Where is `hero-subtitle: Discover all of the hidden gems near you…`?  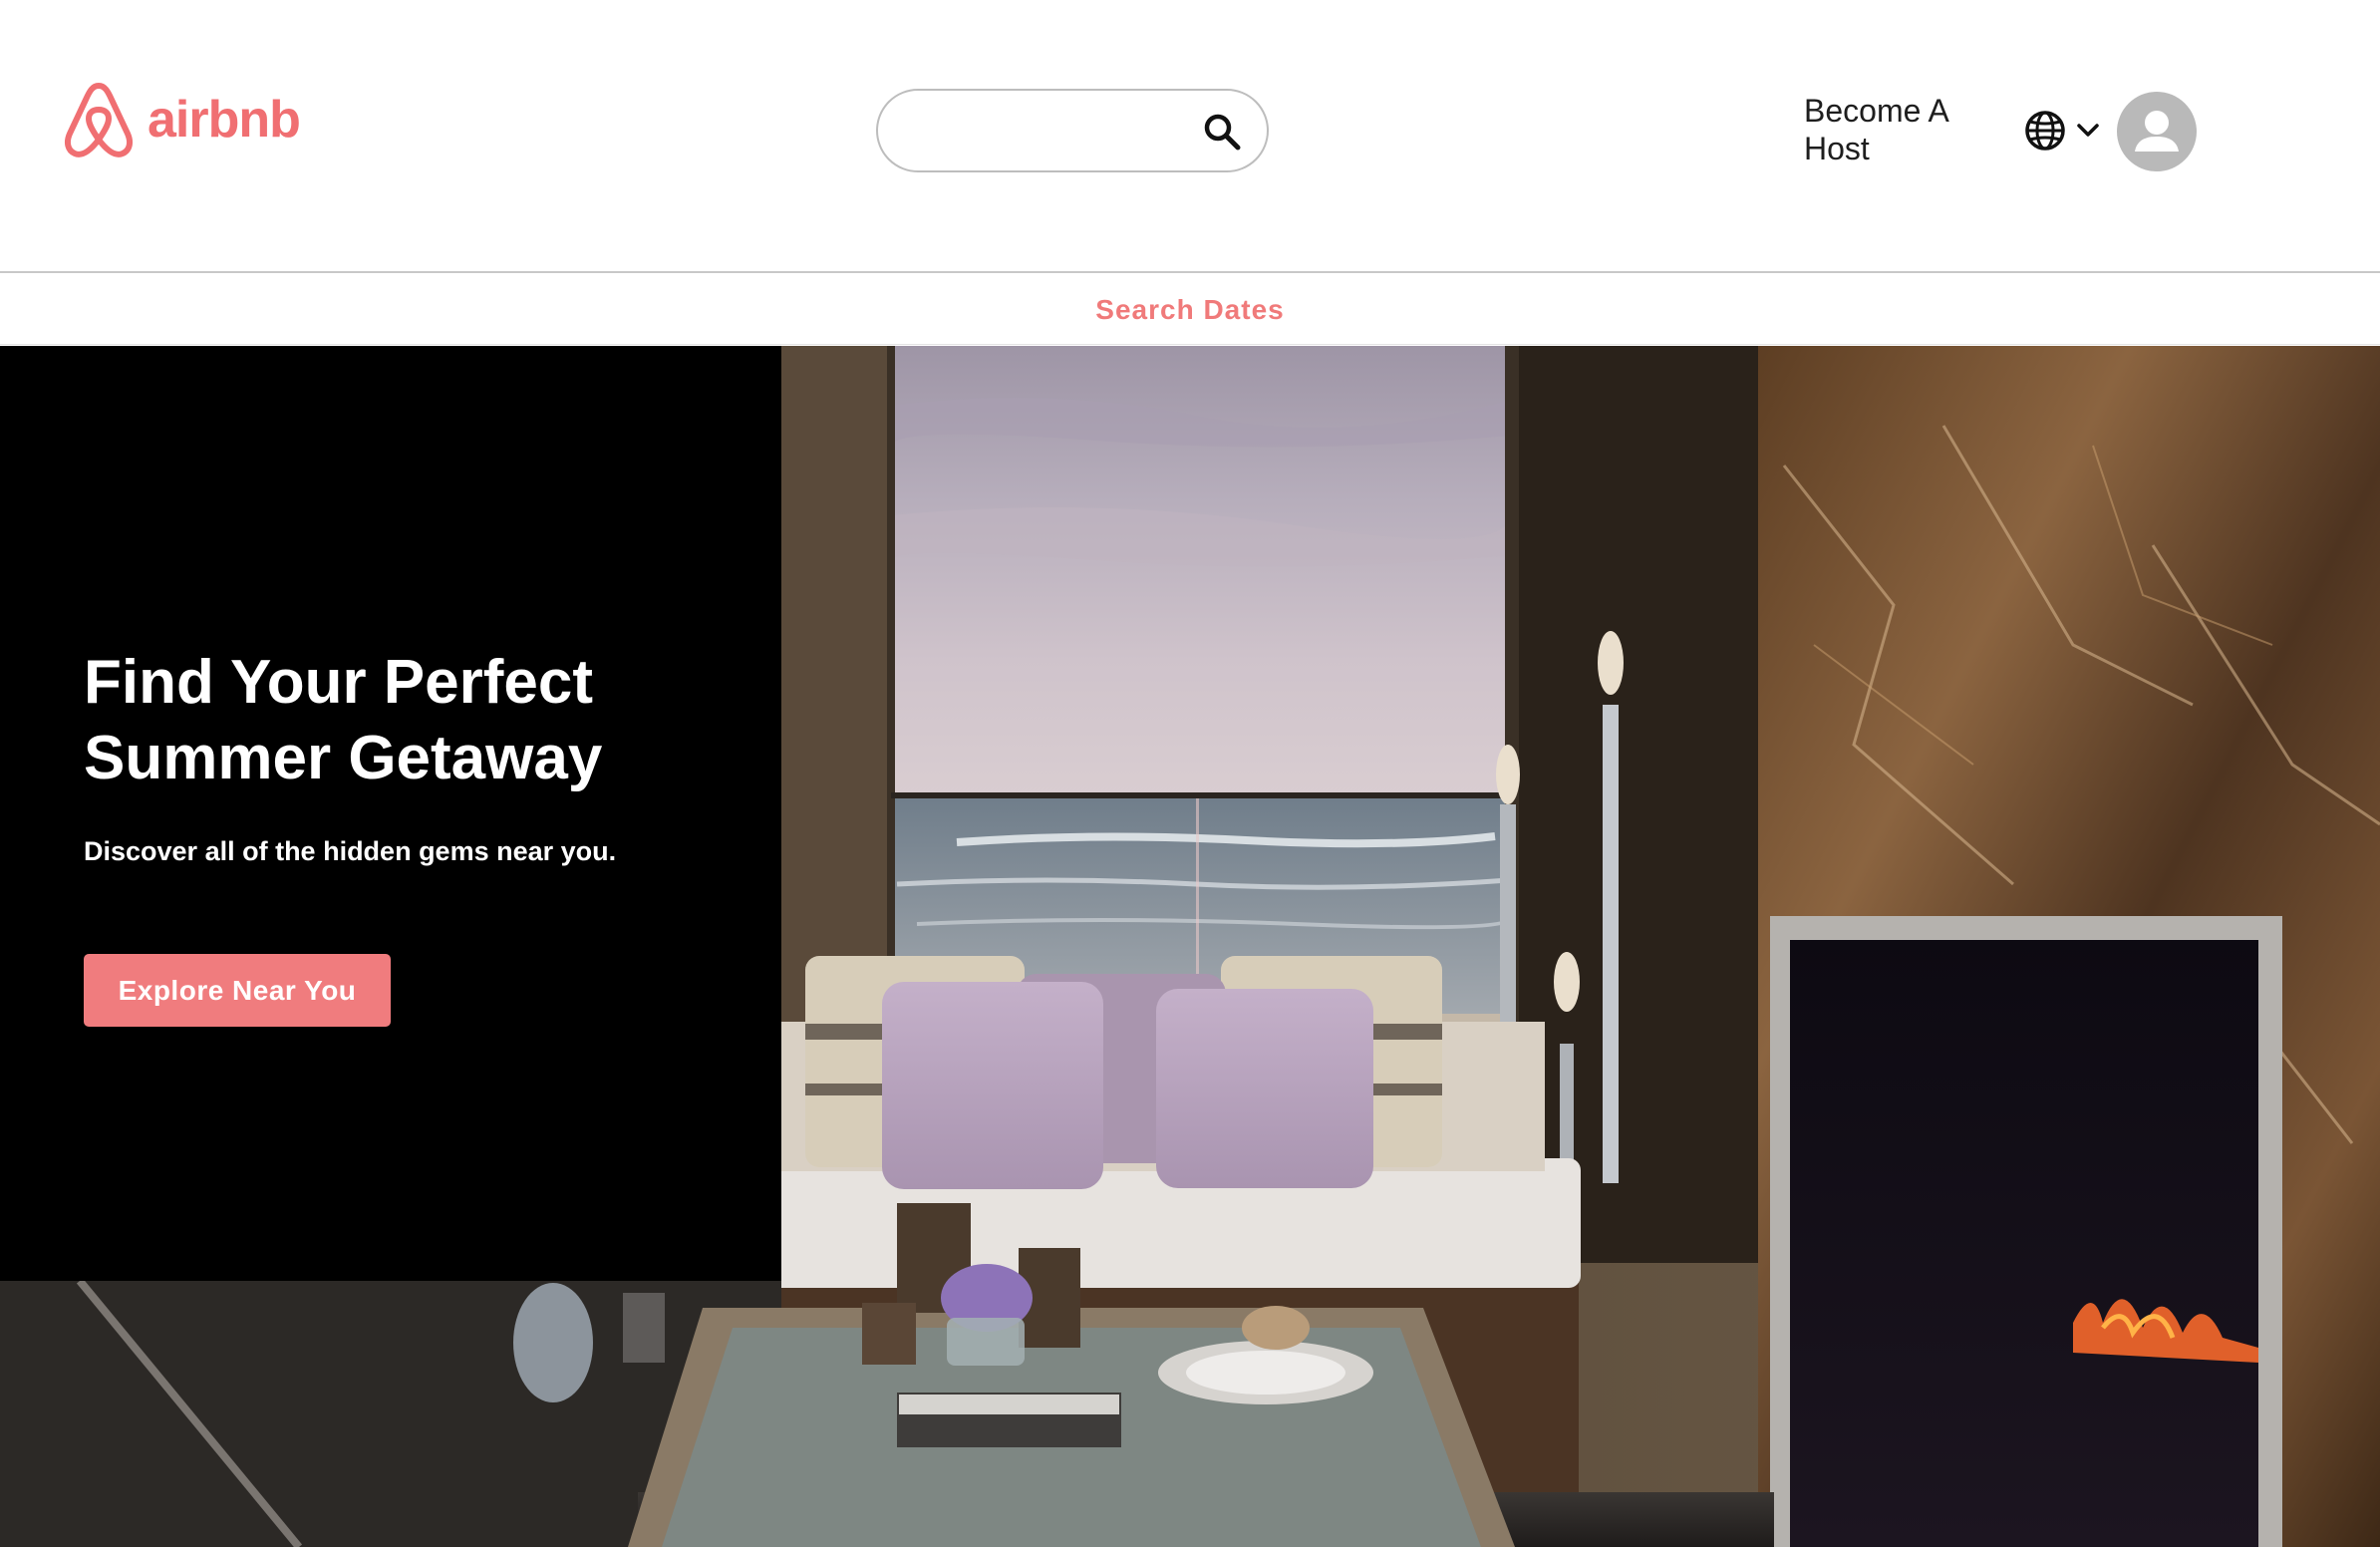
hero-subtitle: Discover all of the hidden gems near you… is located at coordinates (350, 851).